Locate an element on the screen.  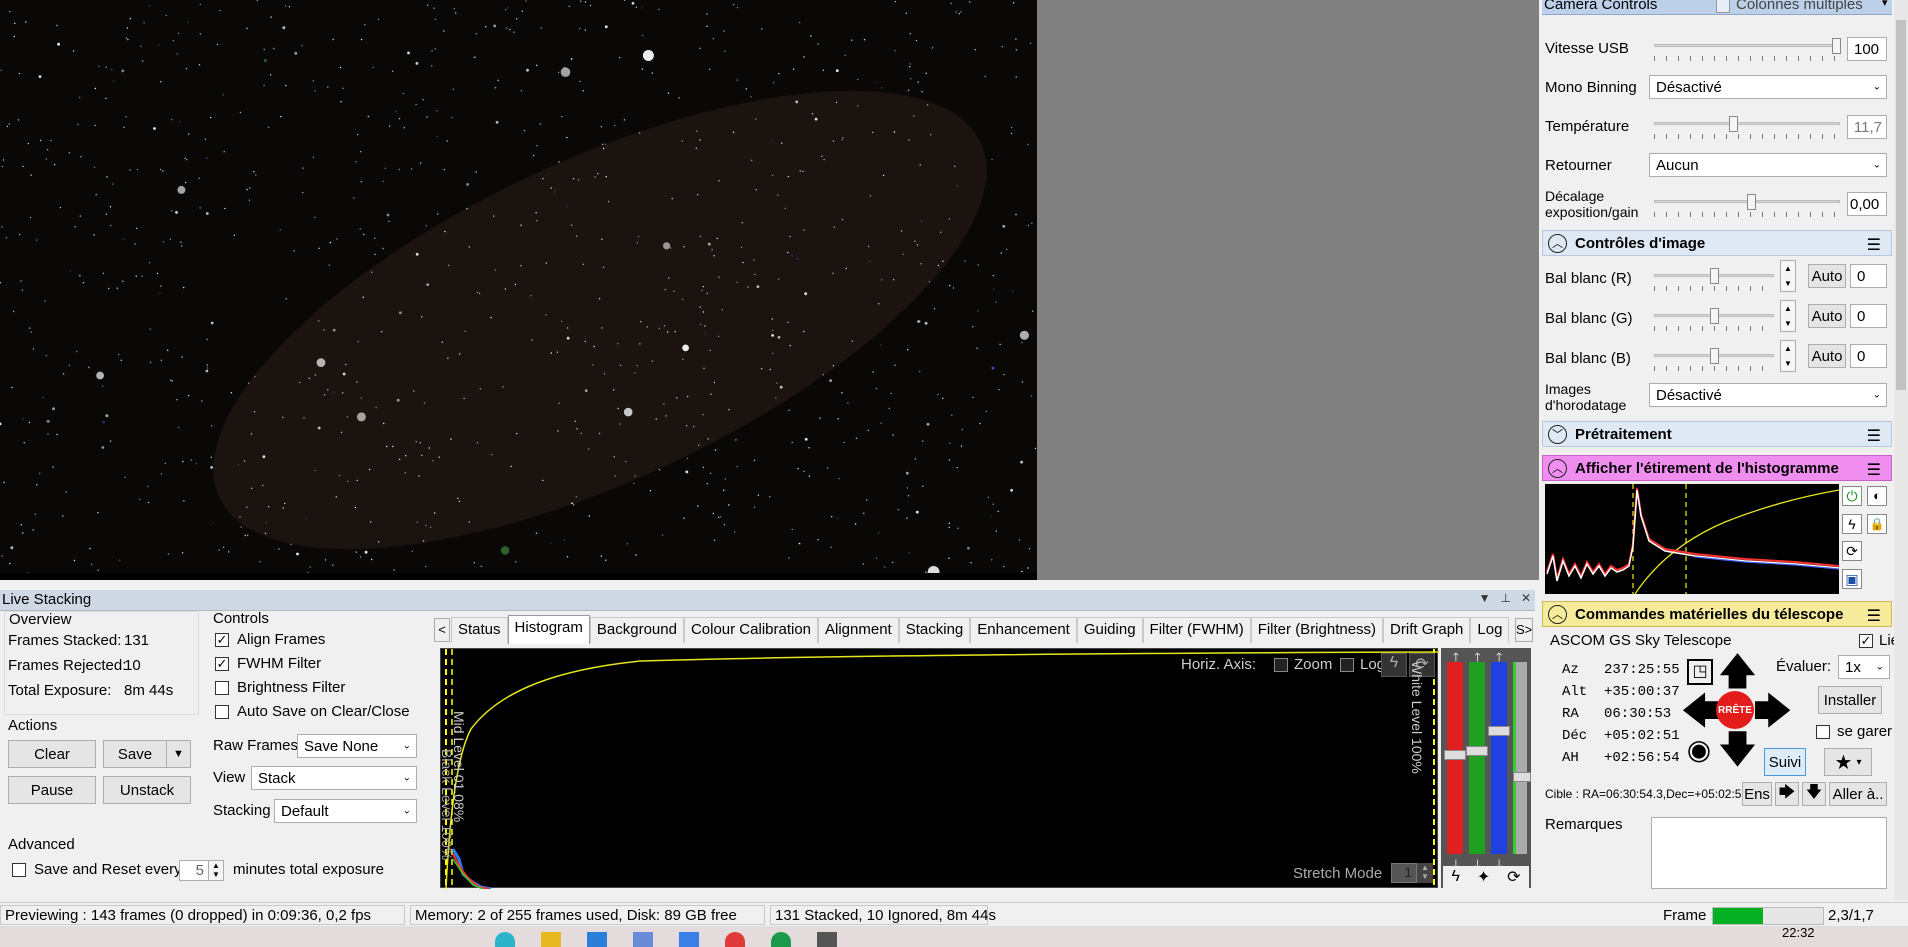
tabs-scroll-right: S> is located at coordinates (1524, 630).